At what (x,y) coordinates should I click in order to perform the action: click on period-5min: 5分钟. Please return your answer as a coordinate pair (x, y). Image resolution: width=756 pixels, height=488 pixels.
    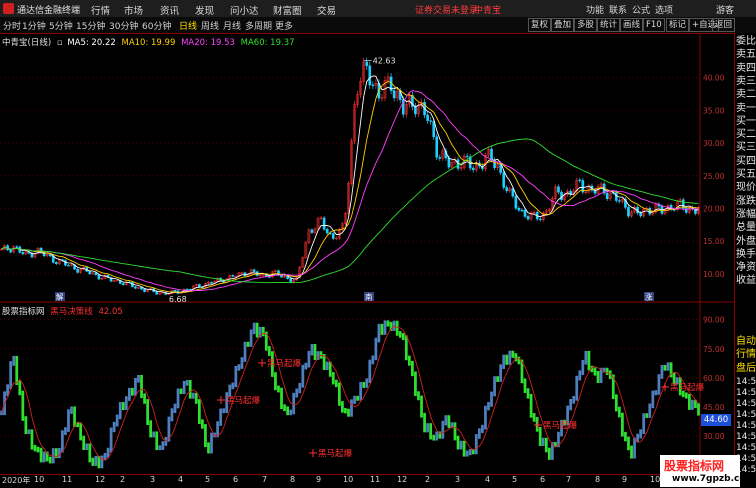
    Looking at the image, I should click on (61, 25).